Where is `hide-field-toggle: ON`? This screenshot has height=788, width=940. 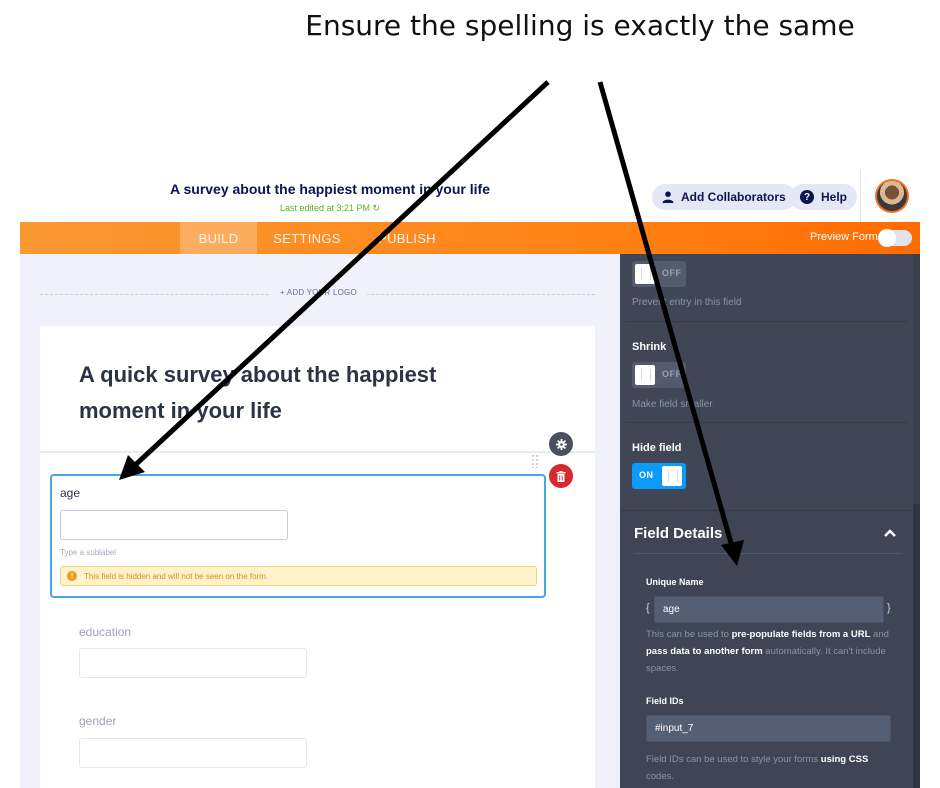
hide-field-toggle: ON is located at coordinates (659, 476).